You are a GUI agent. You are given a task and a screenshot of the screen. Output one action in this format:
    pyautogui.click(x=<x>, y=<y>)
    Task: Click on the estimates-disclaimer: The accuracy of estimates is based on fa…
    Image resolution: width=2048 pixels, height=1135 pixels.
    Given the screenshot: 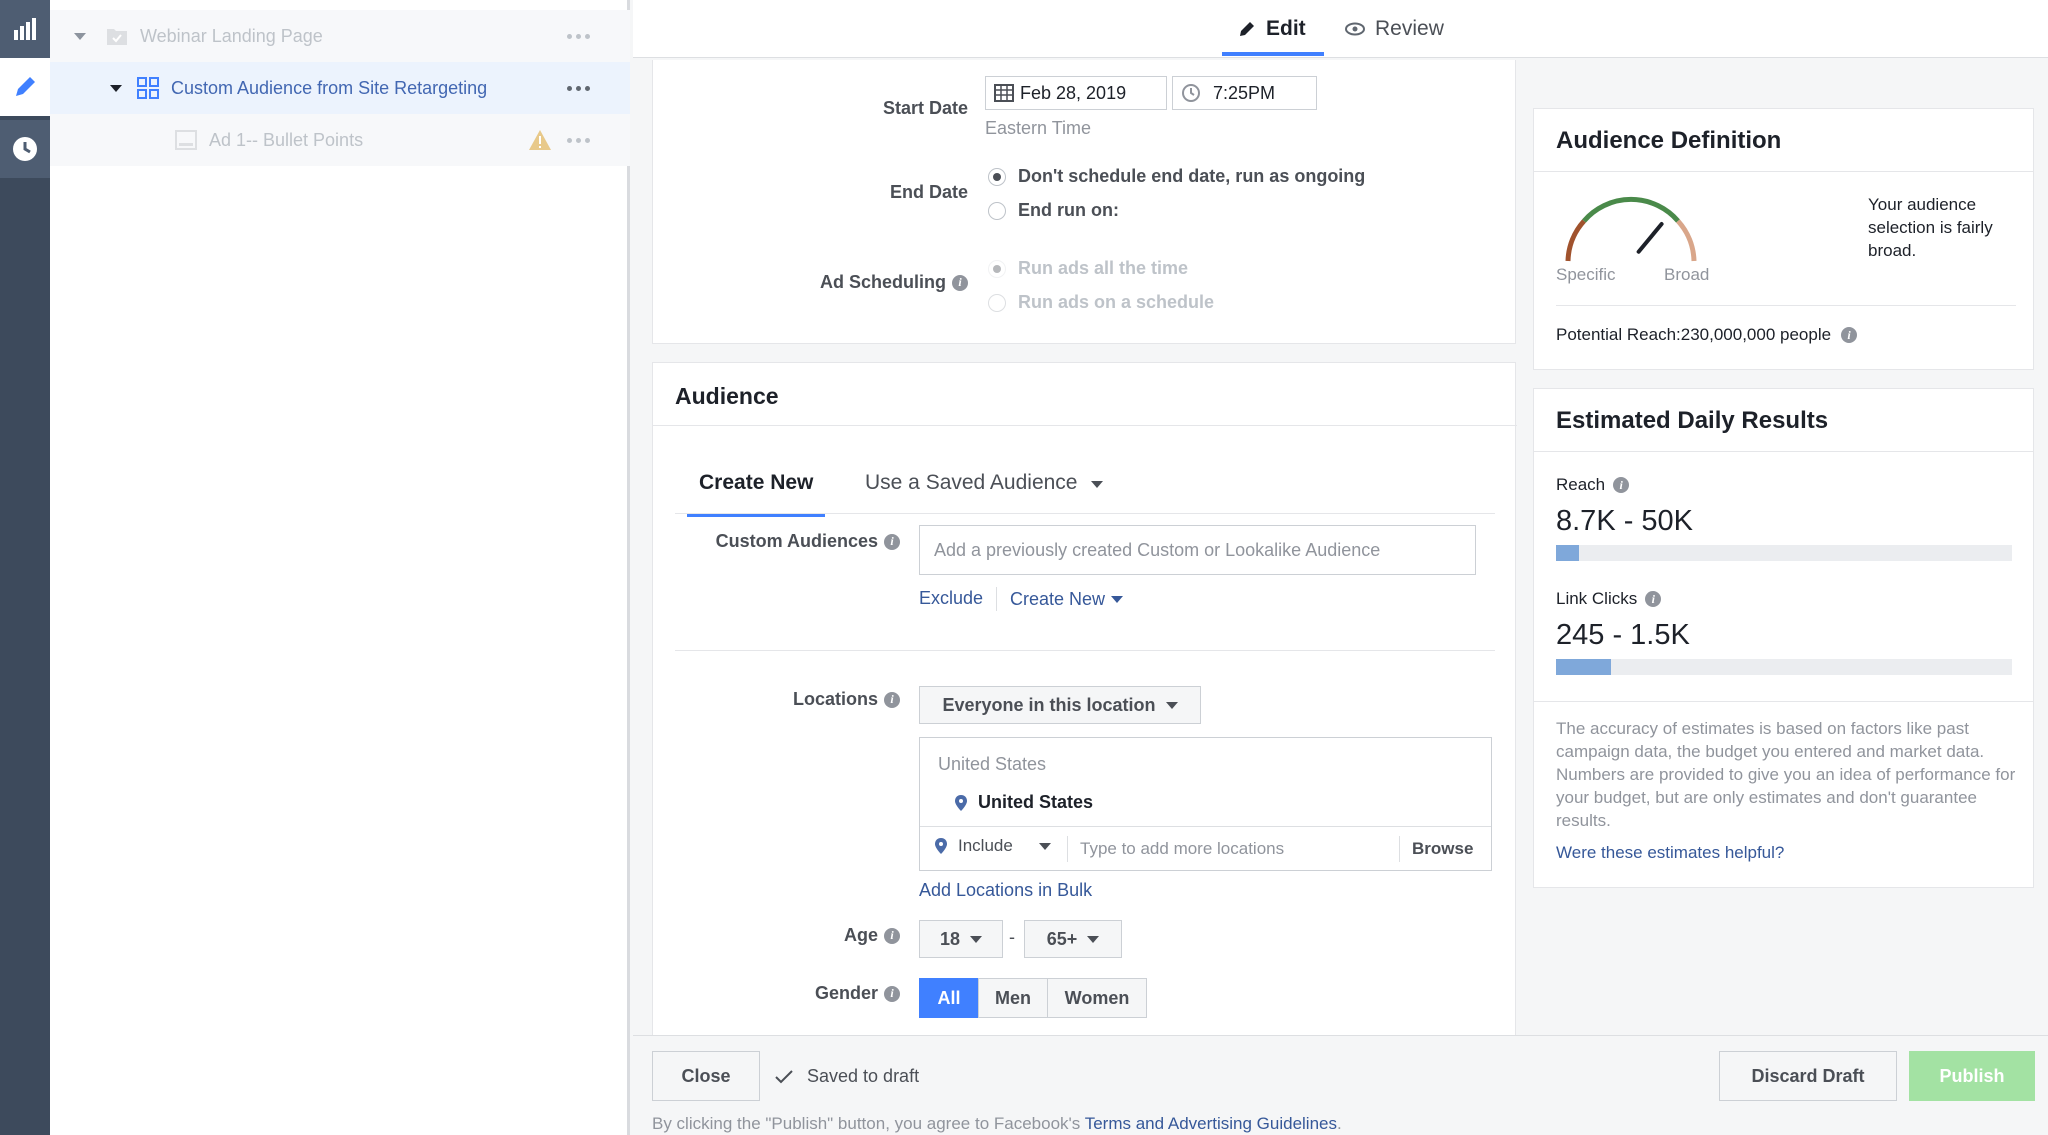 What is the action you would take?
    pyautogui.click(x=1786, y=774)
    